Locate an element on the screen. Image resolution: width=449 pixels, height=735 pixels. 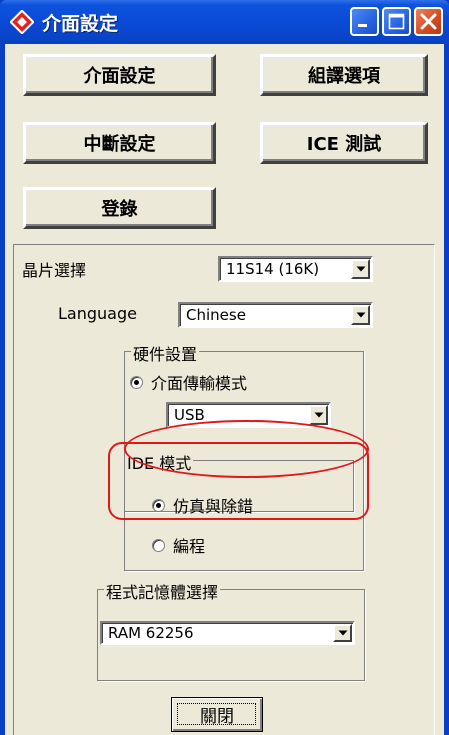
transport-dropdown: USB is located at coordinates (248, 415).